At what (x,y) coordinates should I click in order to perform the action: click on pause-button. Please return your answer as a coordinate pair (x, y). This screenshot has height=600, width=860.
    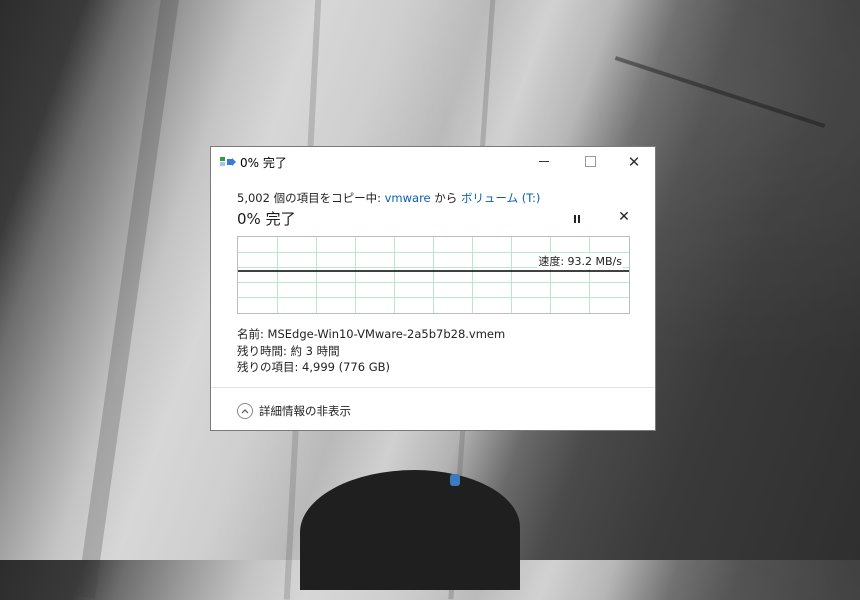
    Looking at the image, I should click on (577, 219).